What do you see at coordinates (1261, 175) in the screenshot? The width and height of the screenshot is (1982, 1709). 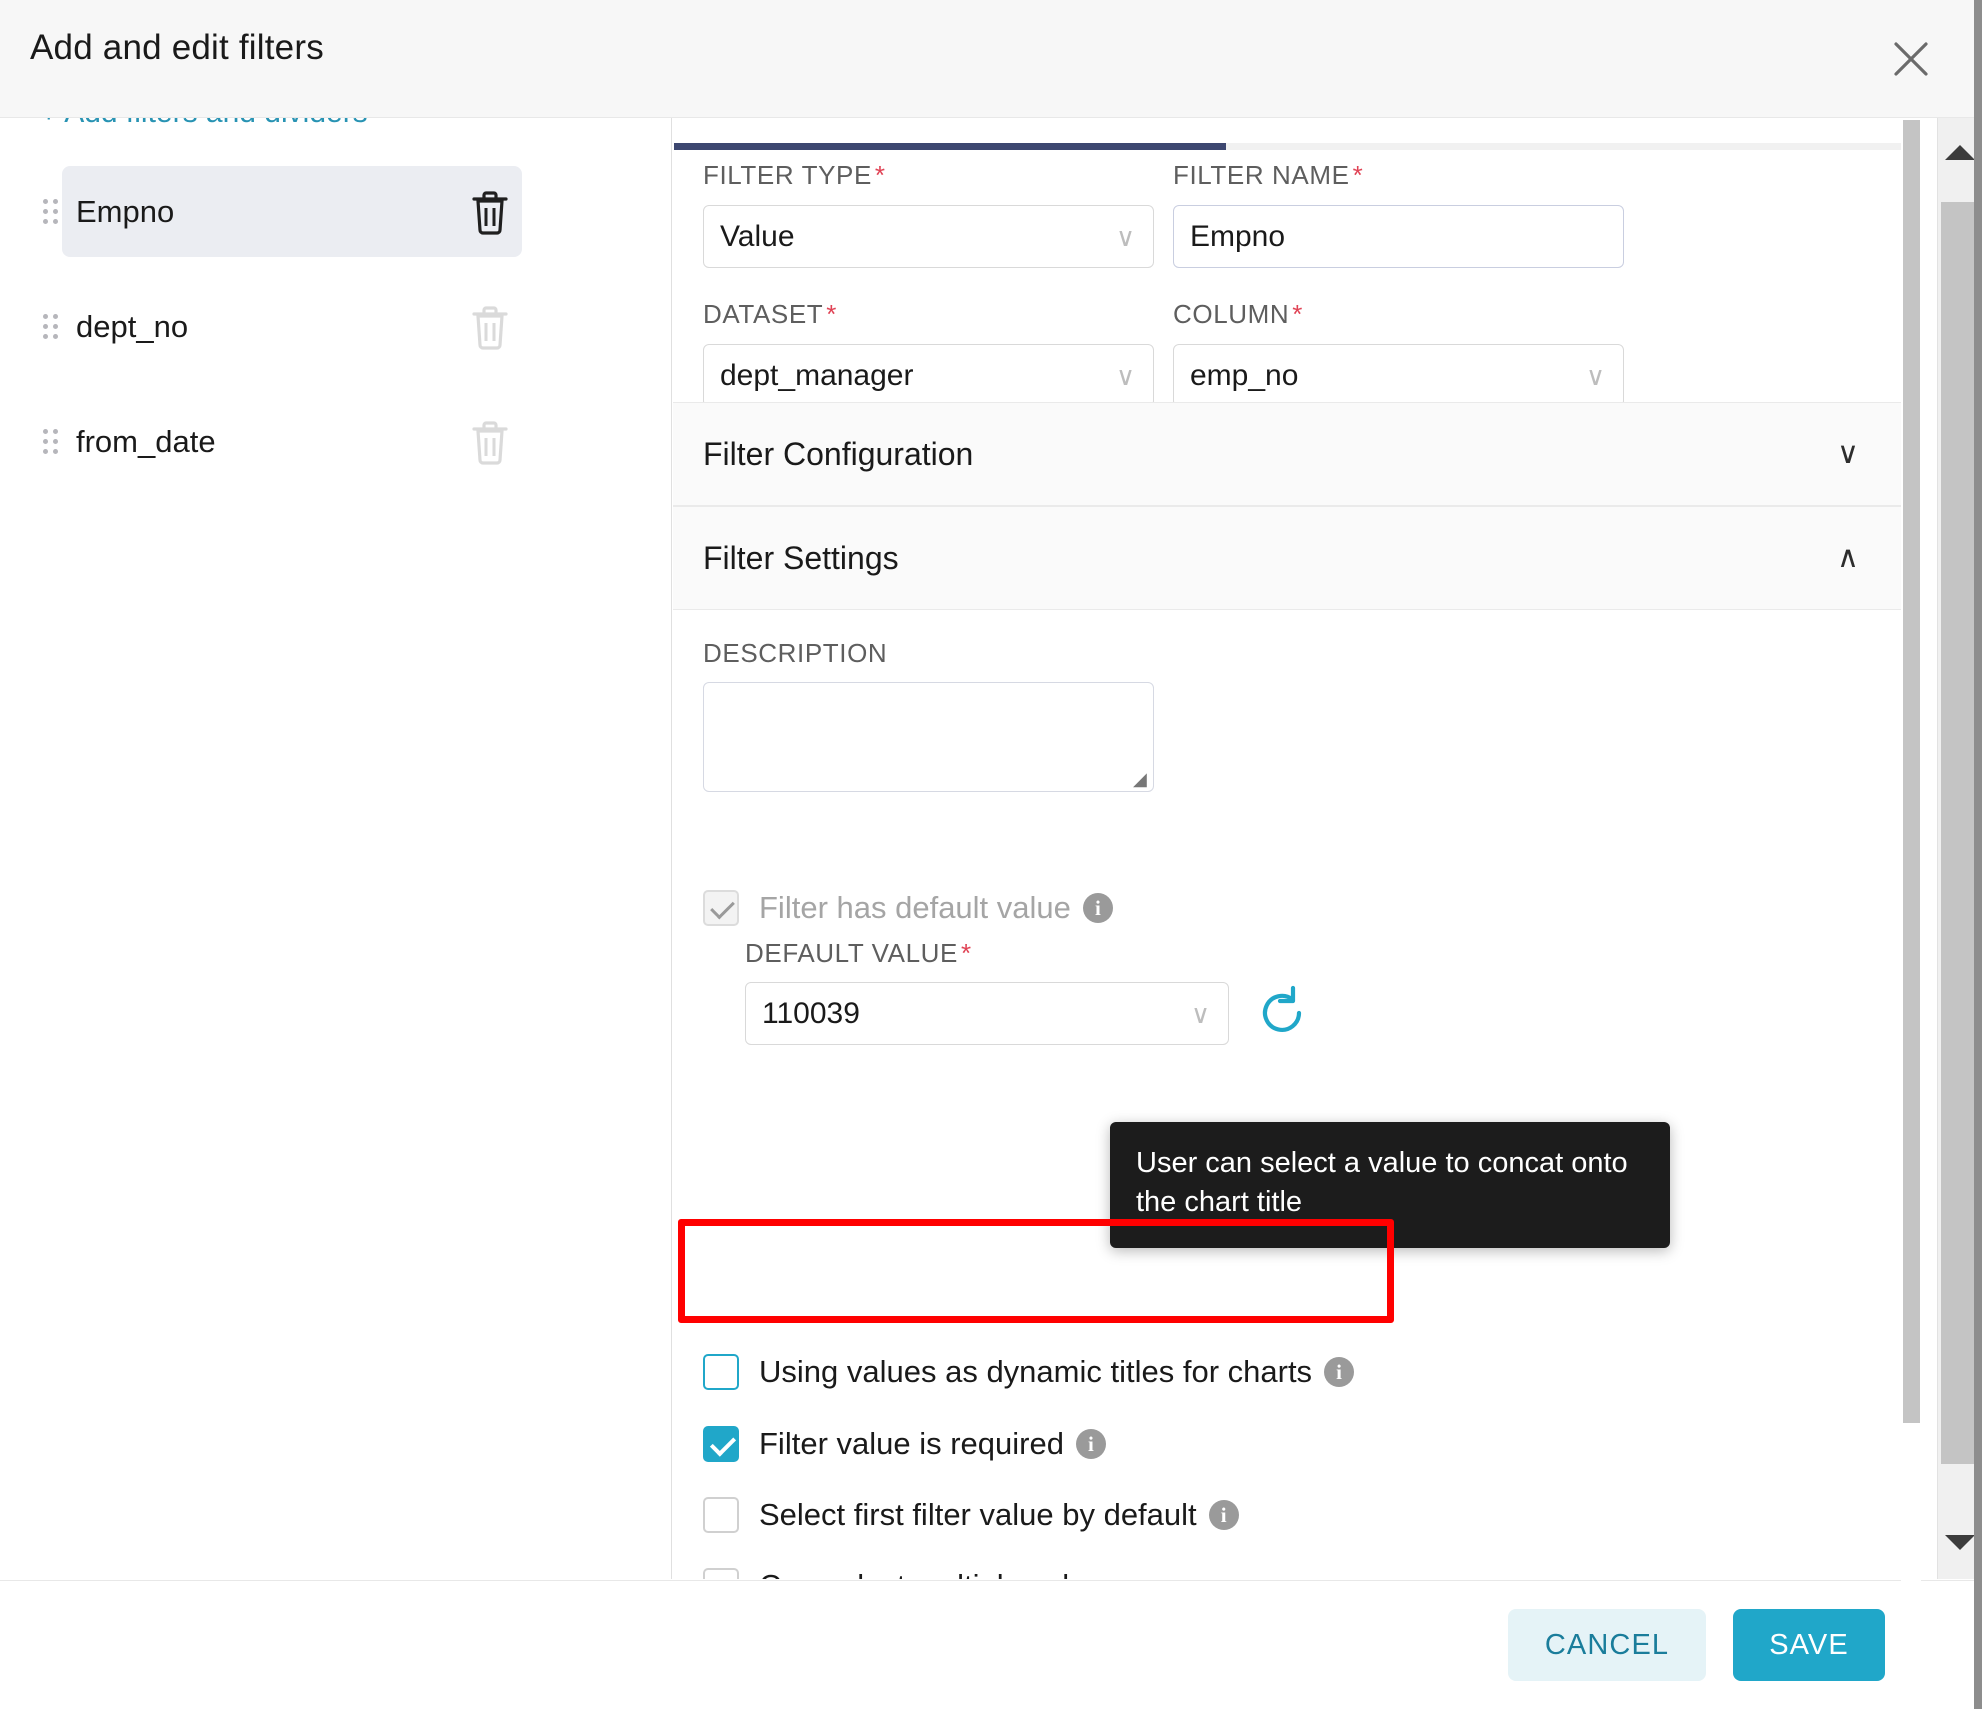 I see `label-text: FILTER NAME` at bounding box center [1261, 175].